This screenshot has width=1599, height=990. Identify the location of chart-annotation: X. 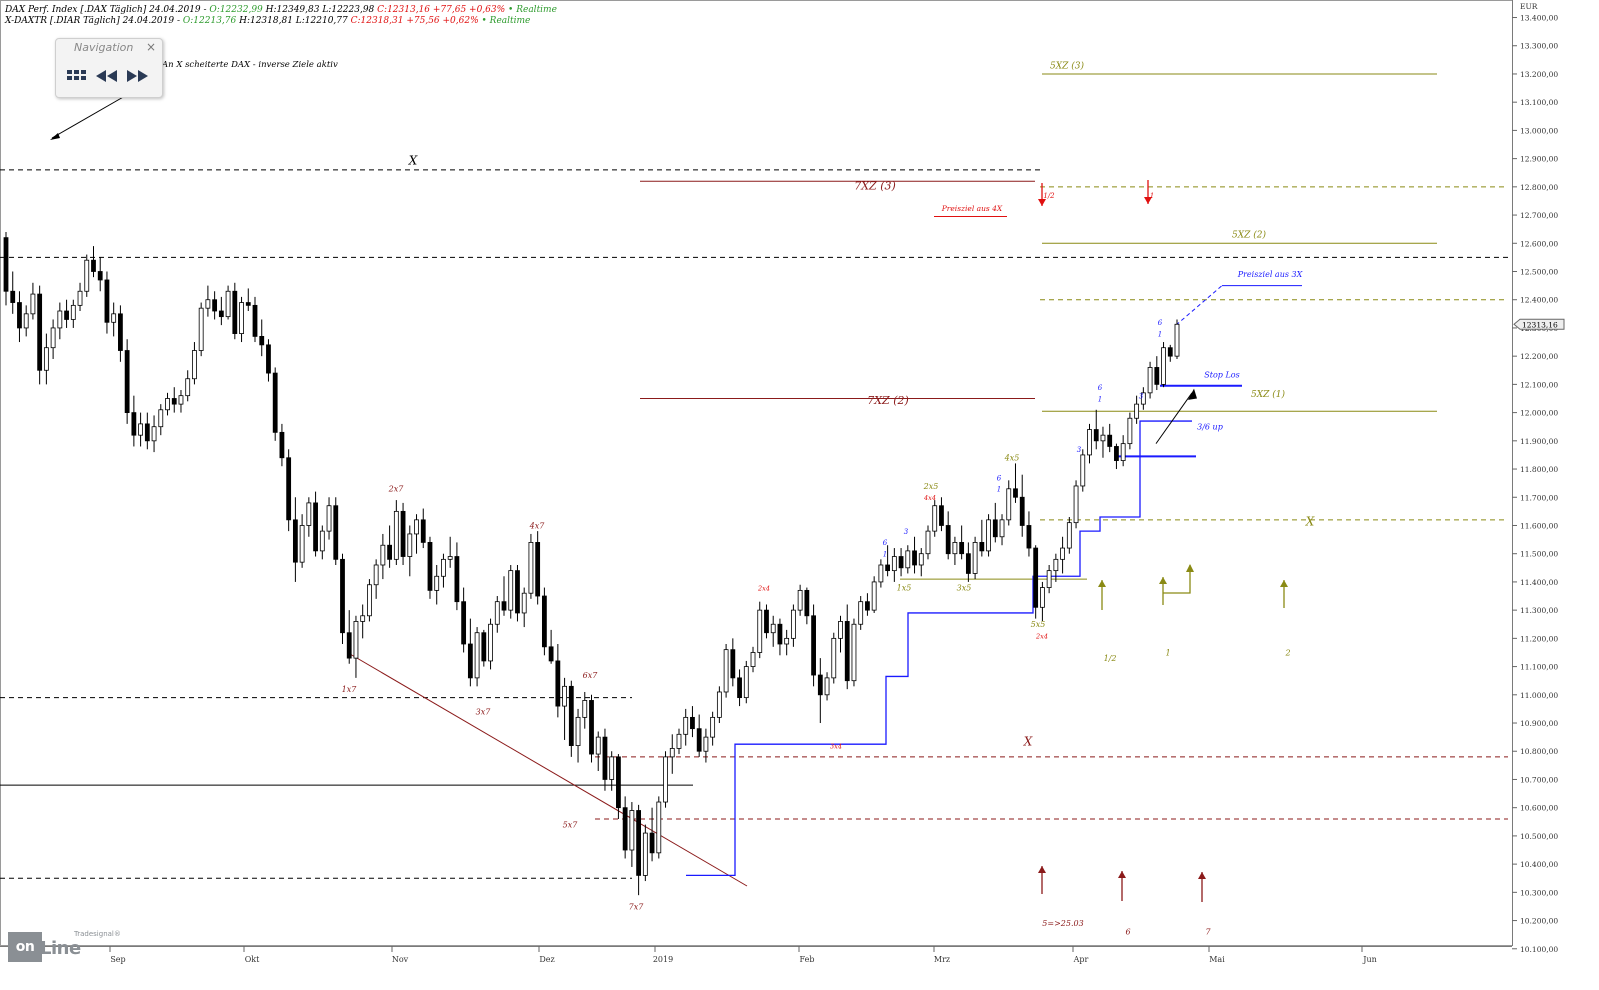
(413, 160).